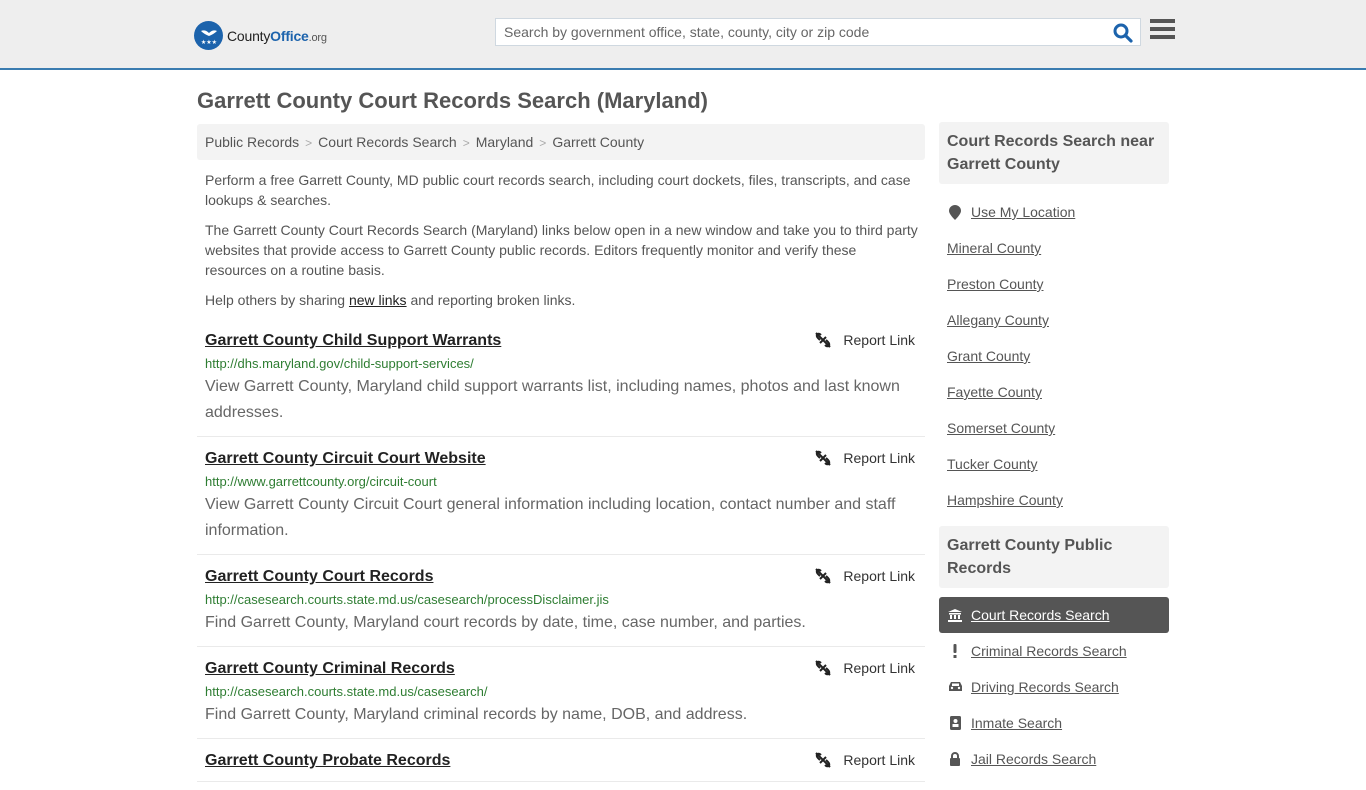 Image resolution: width=1366 pixels, height=790 pixels. What do you see at coordinates (378, 300) in the screenshot?
I see `new-links-link: new links` at bounding box center [378, 300].